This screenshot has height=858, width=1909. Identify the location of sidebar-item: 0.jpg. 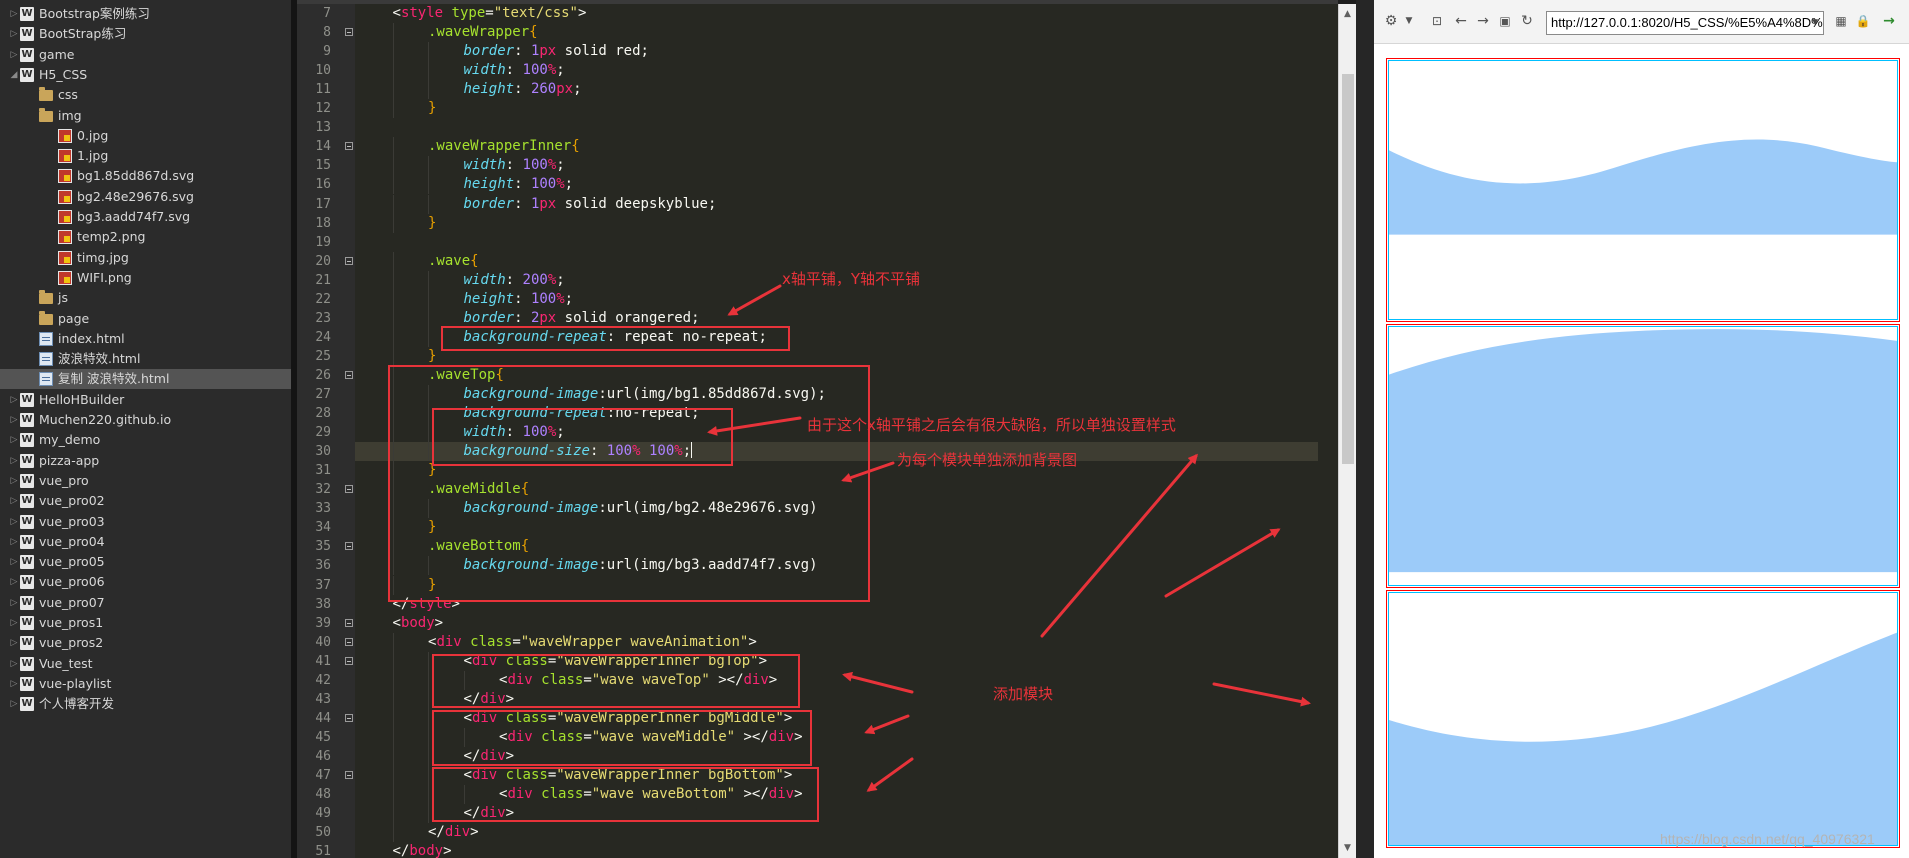
(145, 136).